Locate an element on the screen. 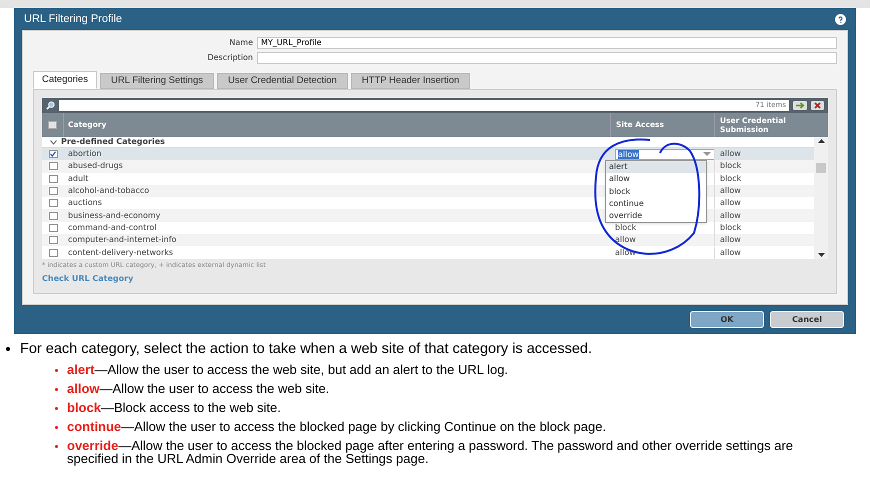  scrollbar is located at coordinates (821, 198).